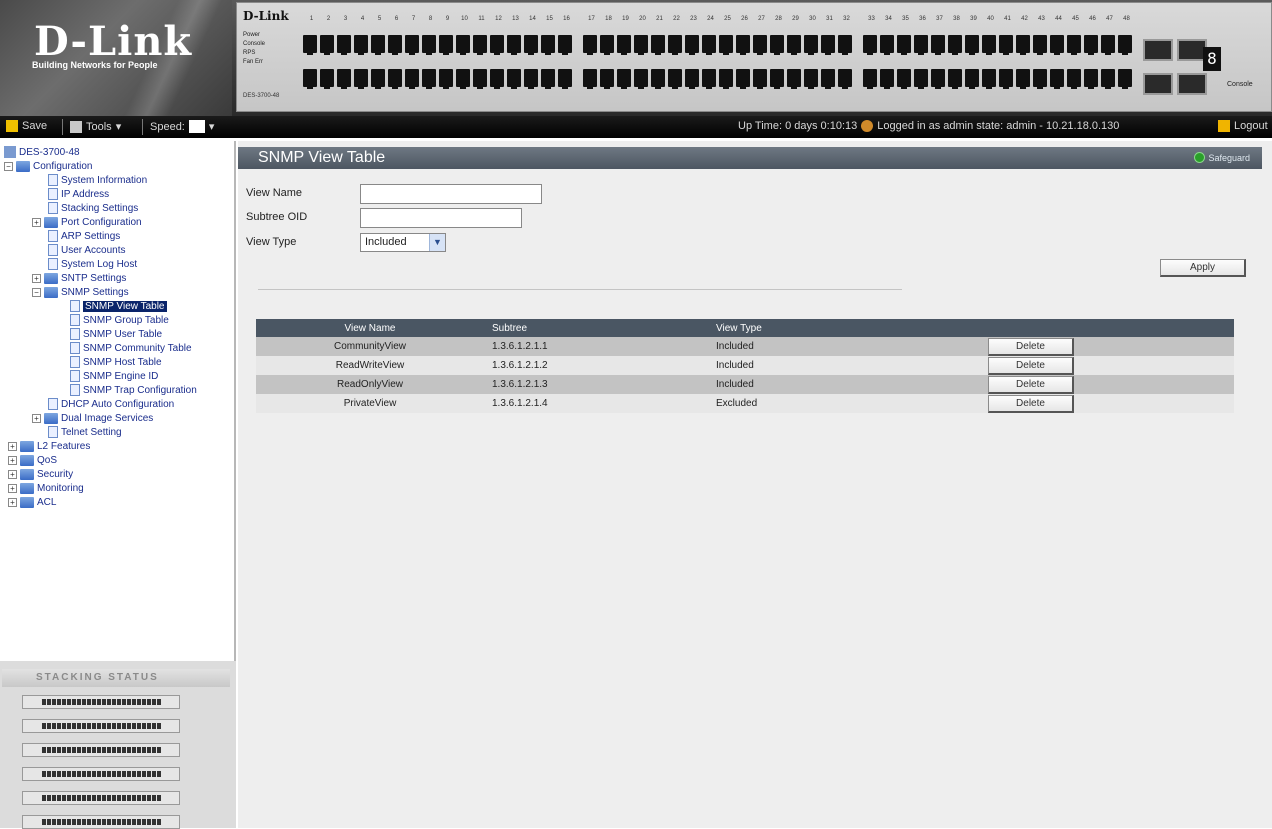 The height and width of the screenshot is (829, 1272). Describe the element at coordinates (133, 390) in the screenshot. I see `tree-item-snmp-trap-configuration: SNMP Trap Configuration` at that location.